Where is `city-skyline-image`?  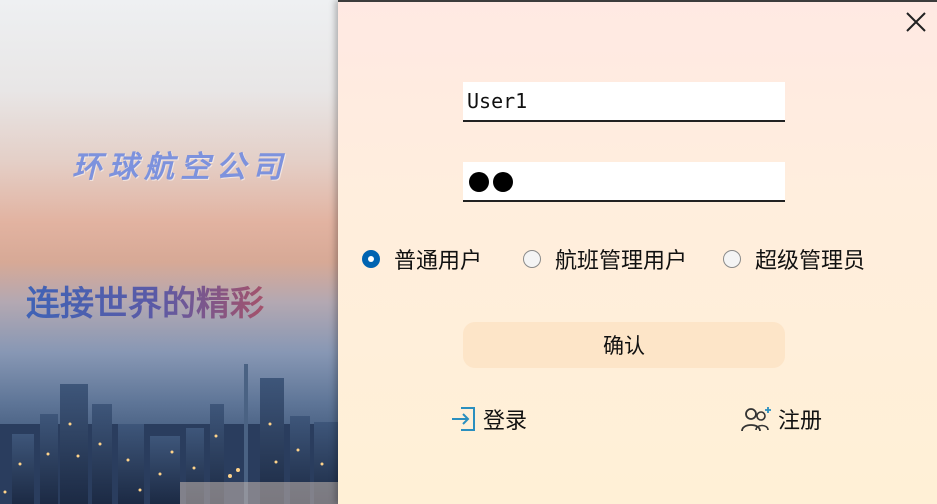 city-skyline-image is located at coordinates (169, 434).